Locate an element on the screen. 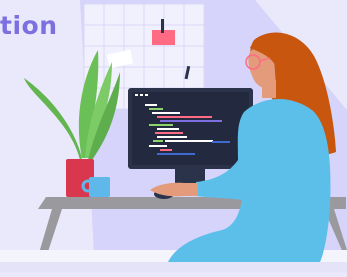 The height and width of the screenshot is (277, 347). page-title: tion is located at coordinates (29, 25).